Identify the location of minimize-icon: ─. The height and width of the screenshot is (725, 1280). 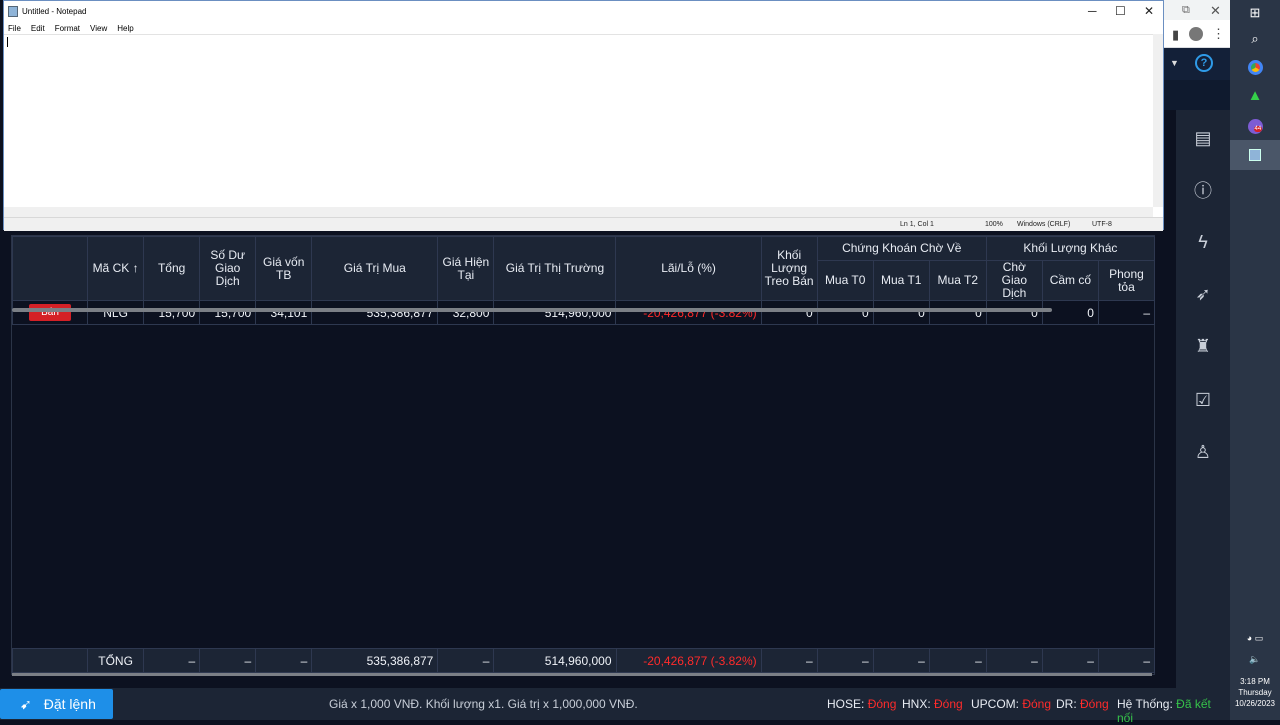
(1092, 11).